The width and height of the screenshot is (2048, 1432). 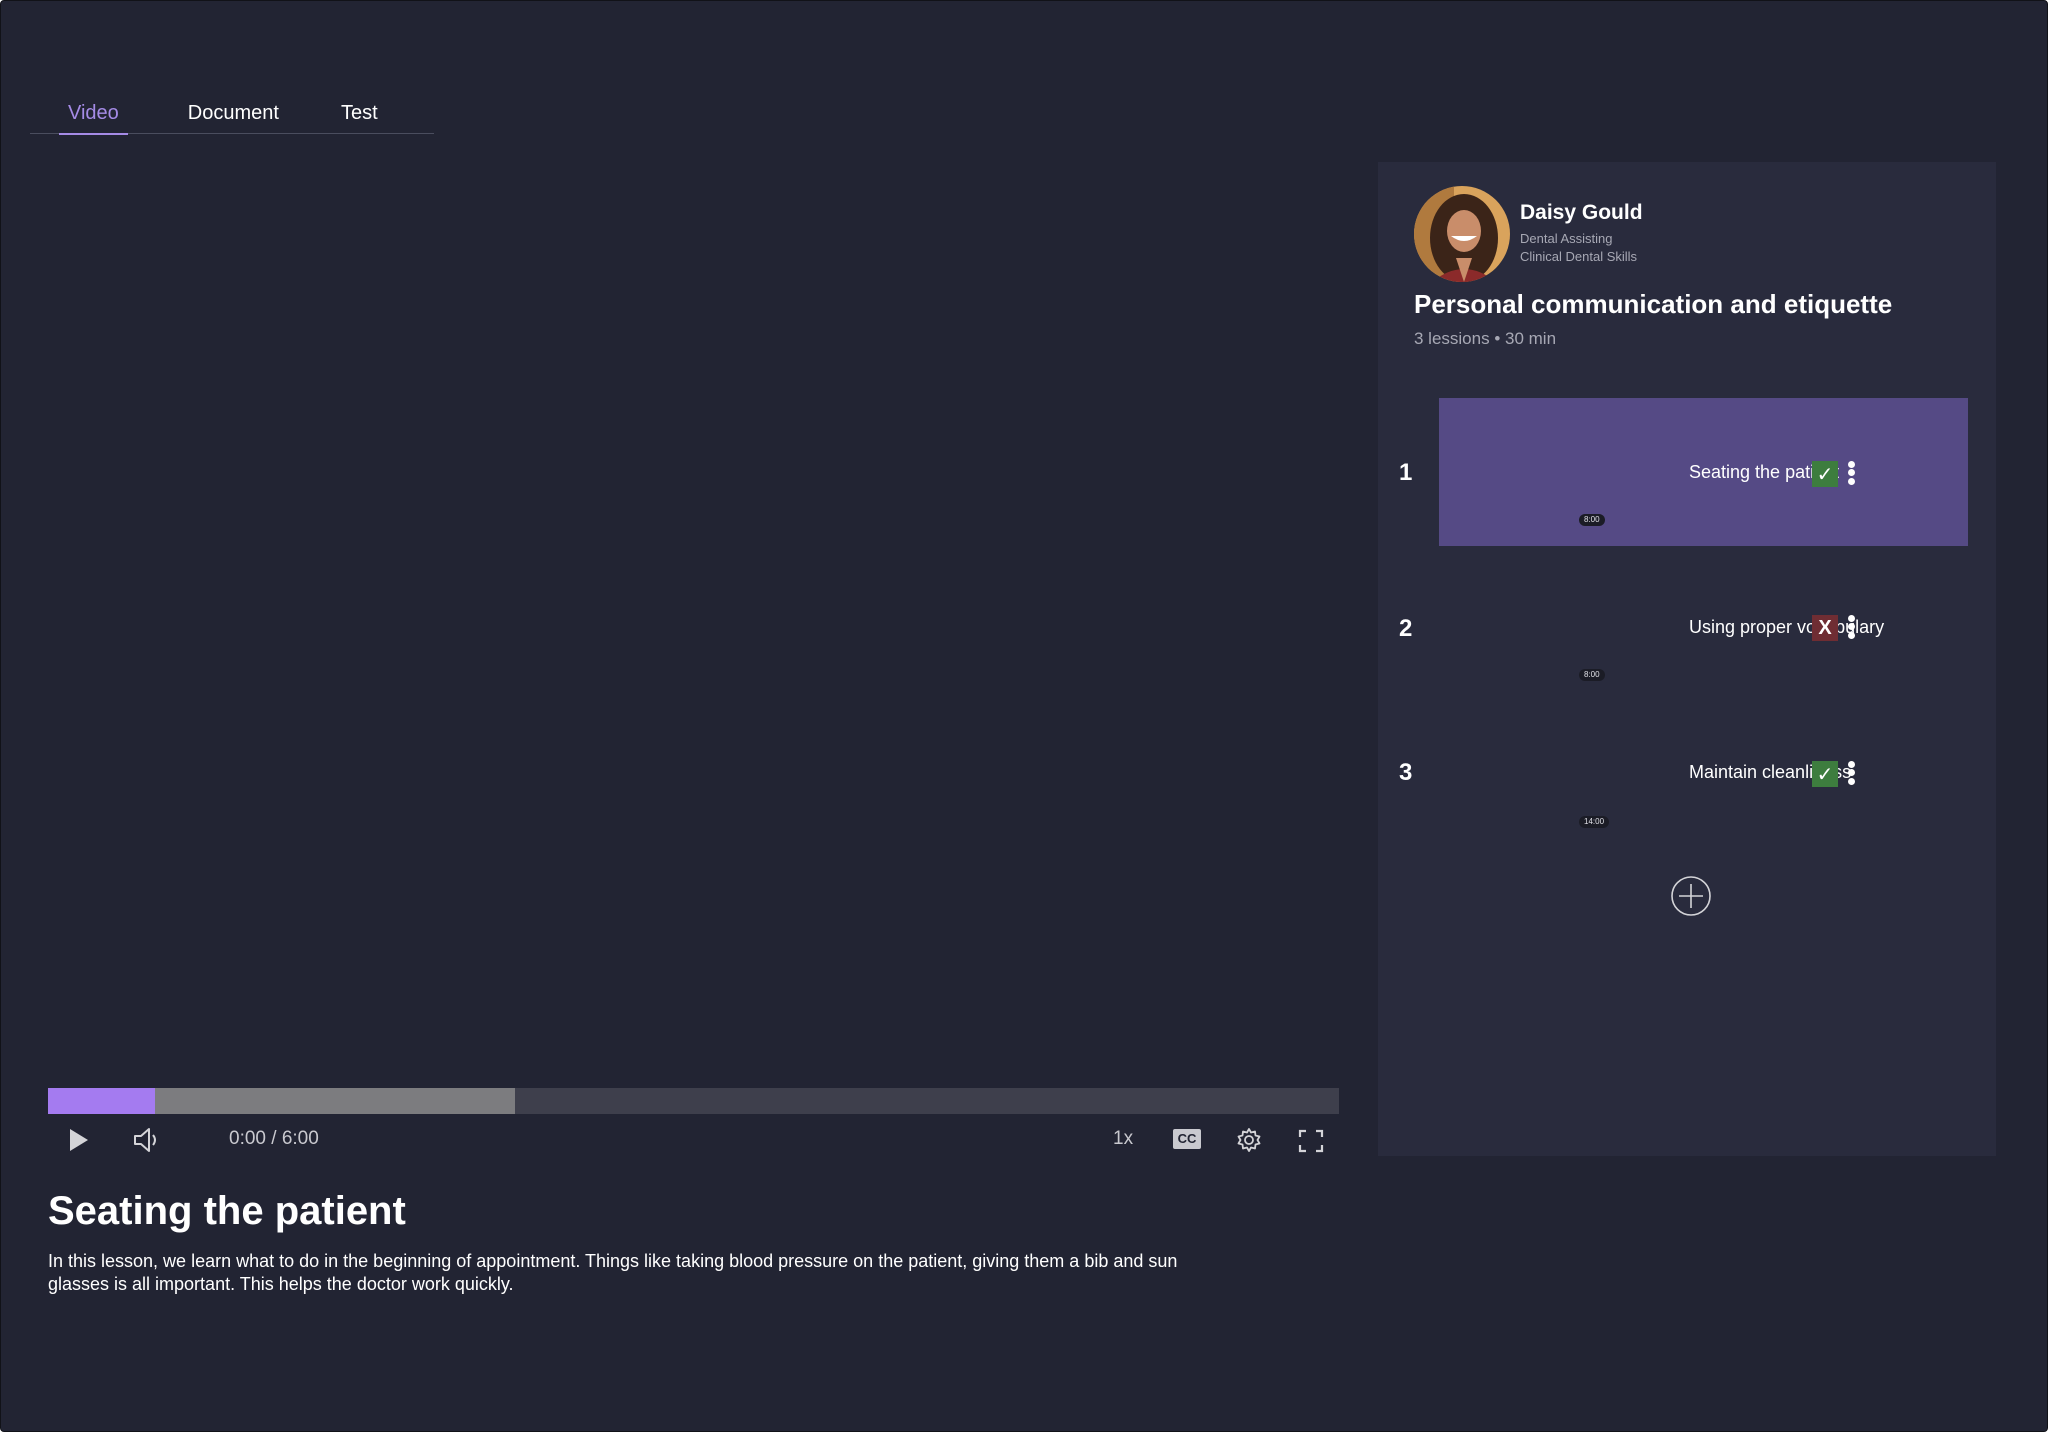 What do you see at coordinates (1462, 234) in the screenshot?
I see `avatar` at bounding box center [1462, 234].